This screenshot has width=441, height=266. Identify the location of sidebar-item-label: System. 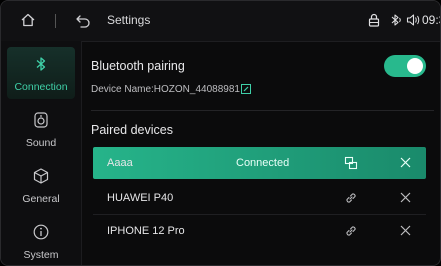
(41, 255).